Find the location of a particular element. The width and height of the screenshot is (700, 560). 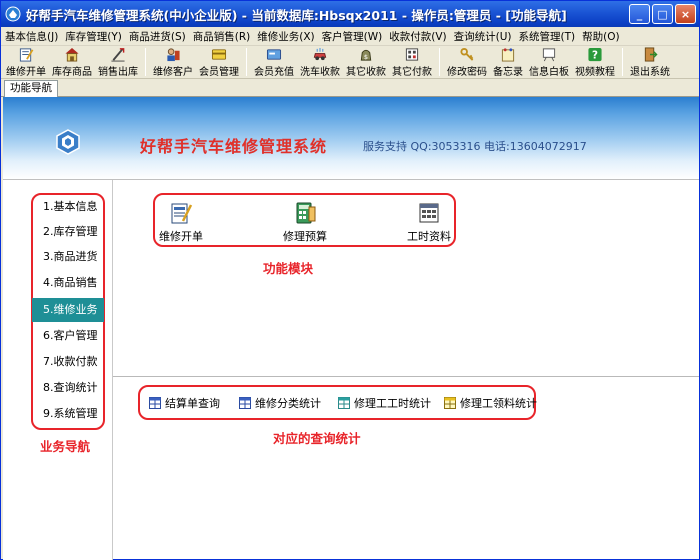

nav-item-repair: 5.维修业务 is located at coordinates (68, 310).